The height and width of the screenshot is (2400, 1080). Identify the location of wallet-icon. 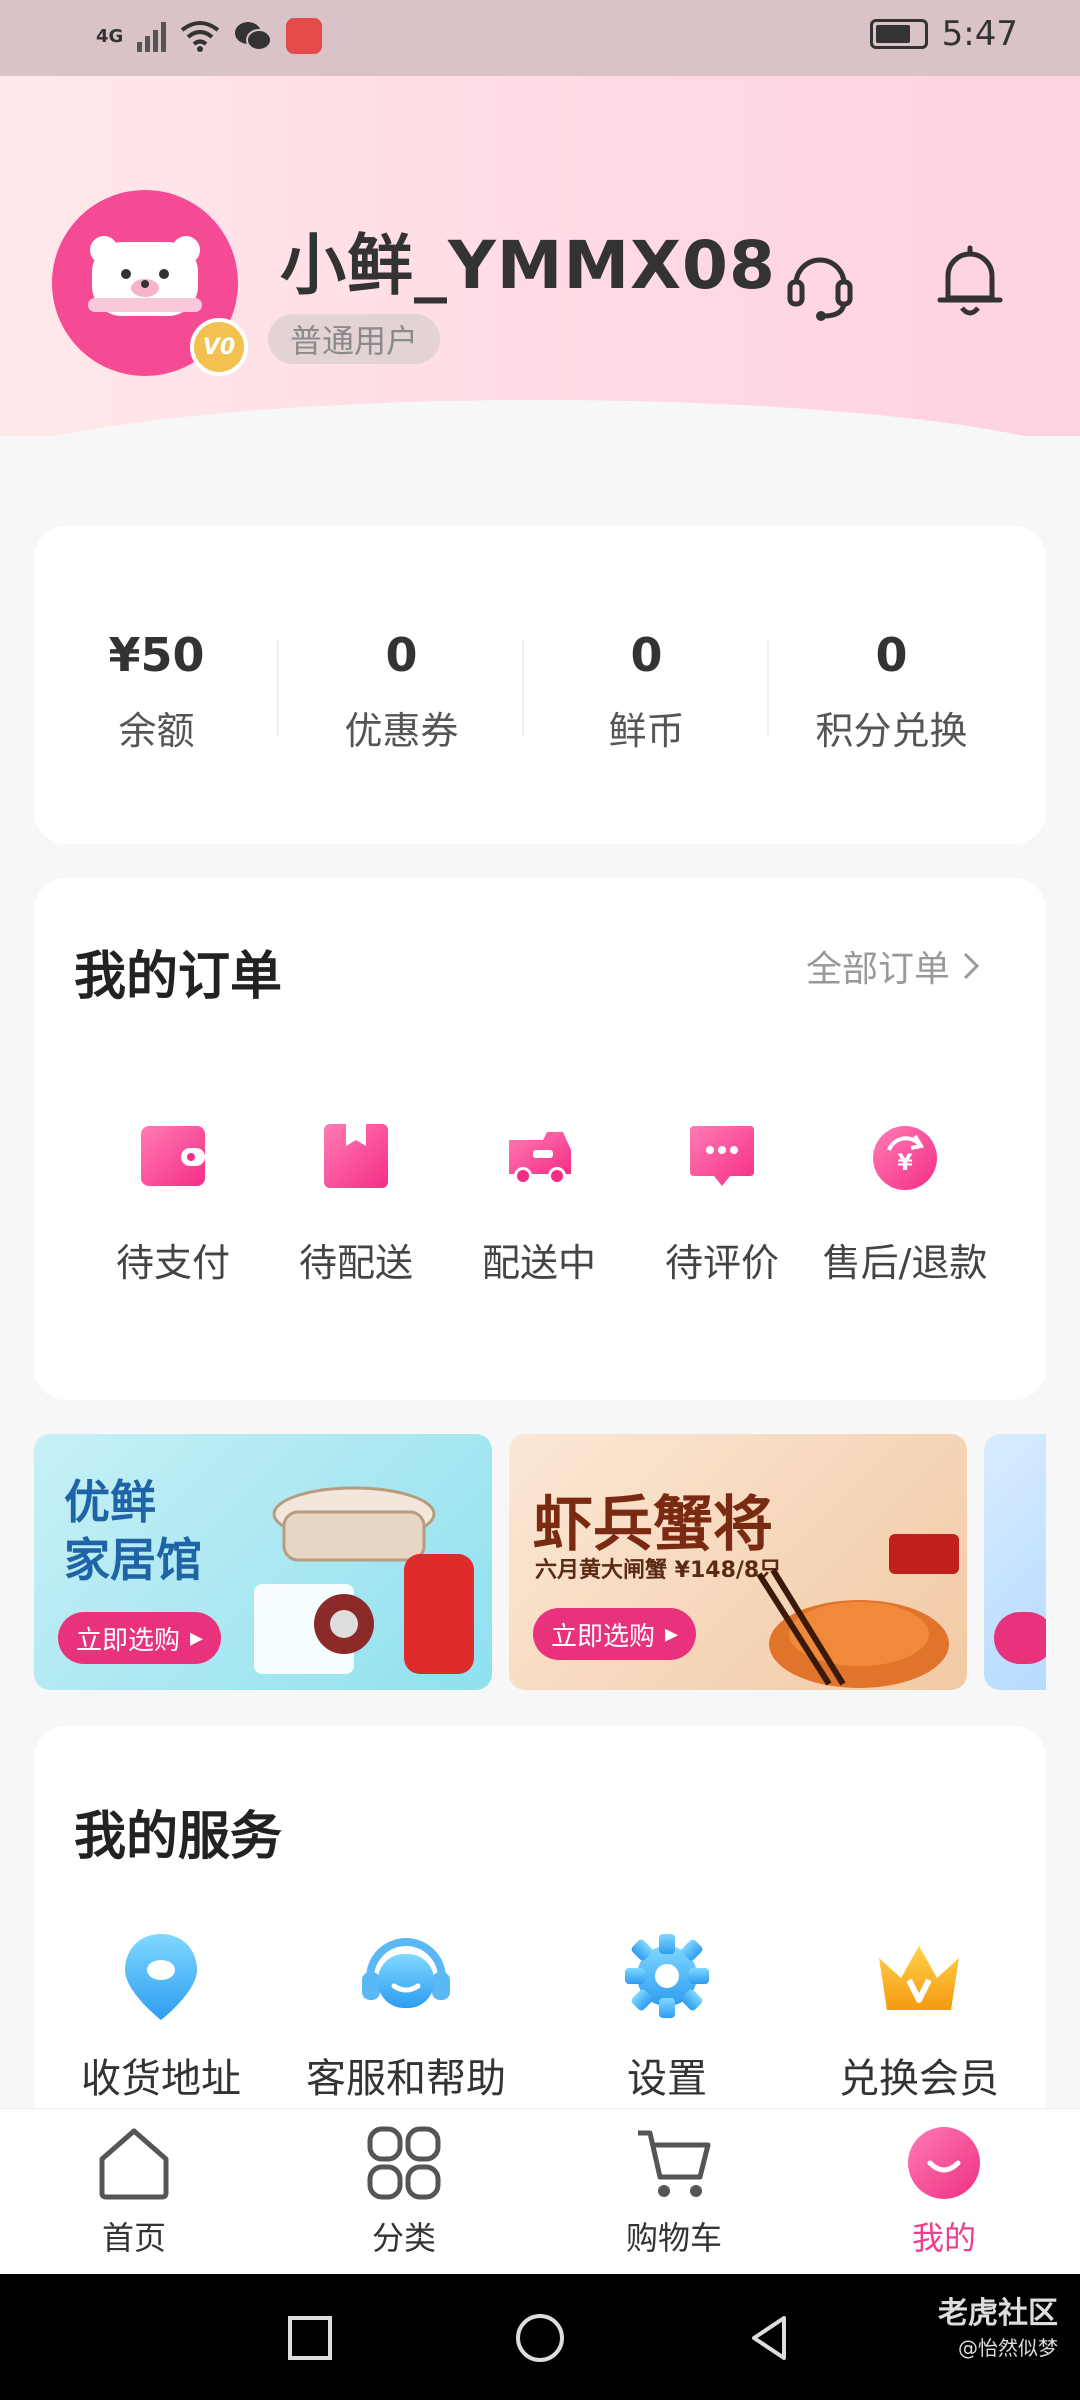
(173, 1156).